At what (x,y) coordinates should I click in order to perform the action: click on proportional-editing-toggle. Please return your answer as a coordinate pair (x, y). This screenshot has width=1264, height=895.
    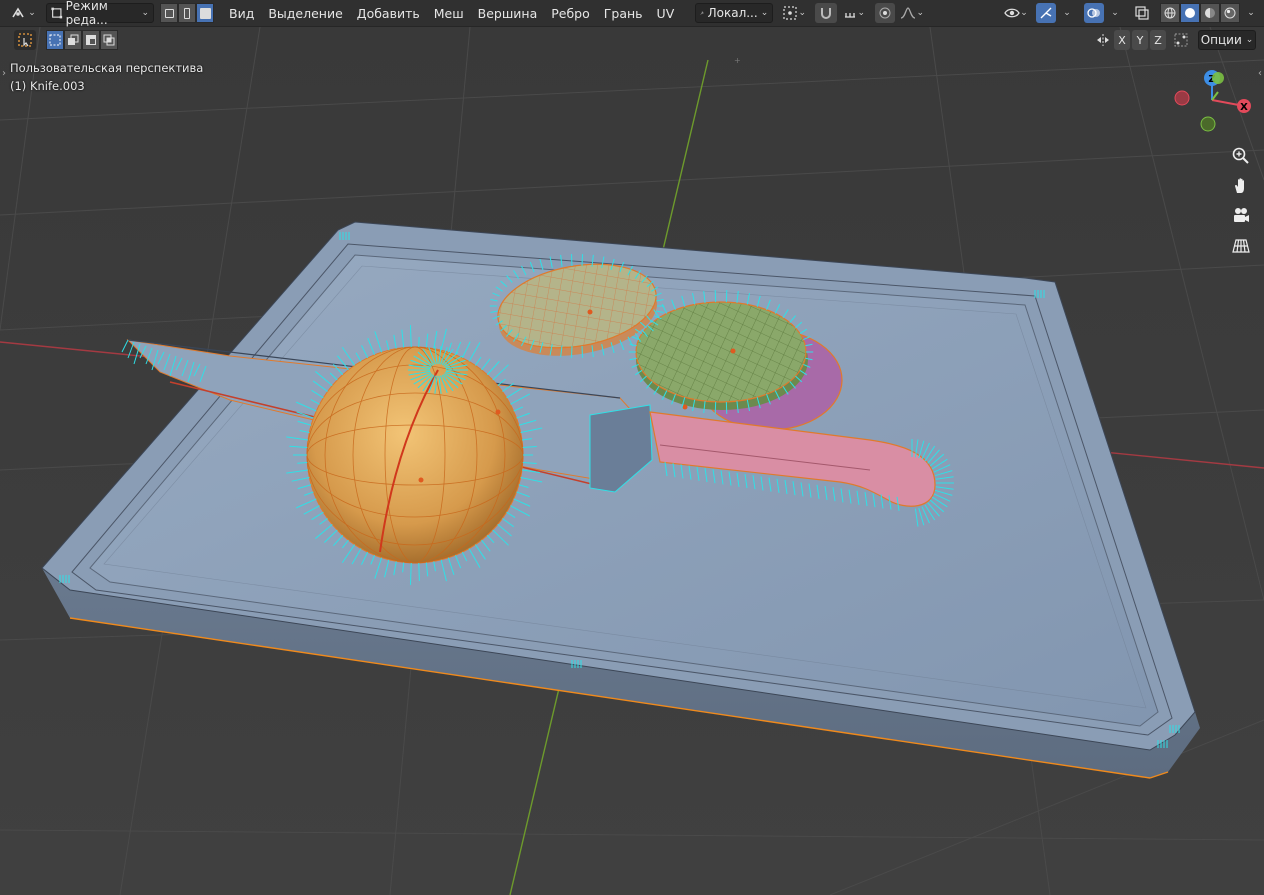
    Looking at the image, I should click on (885, 13).